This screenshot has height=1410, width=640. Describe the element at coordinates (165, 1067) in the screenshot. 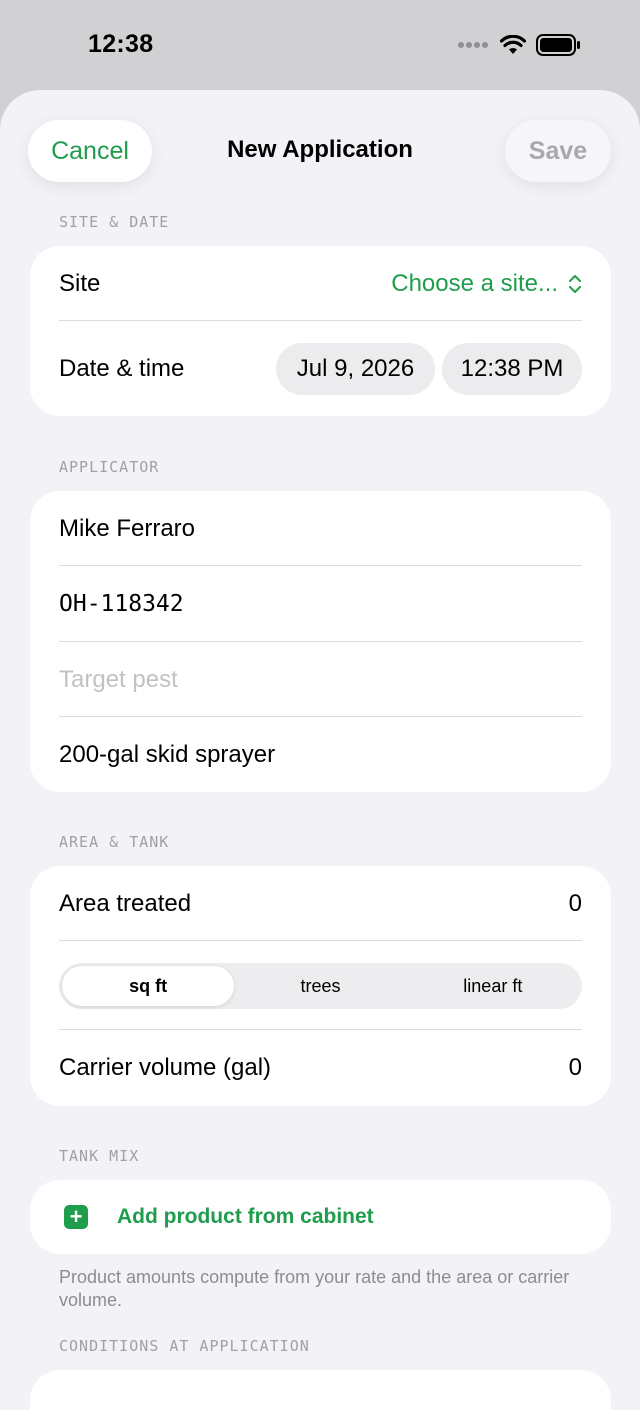

I see `carrier-volume-label: Carrier volume (gal)` at that location.